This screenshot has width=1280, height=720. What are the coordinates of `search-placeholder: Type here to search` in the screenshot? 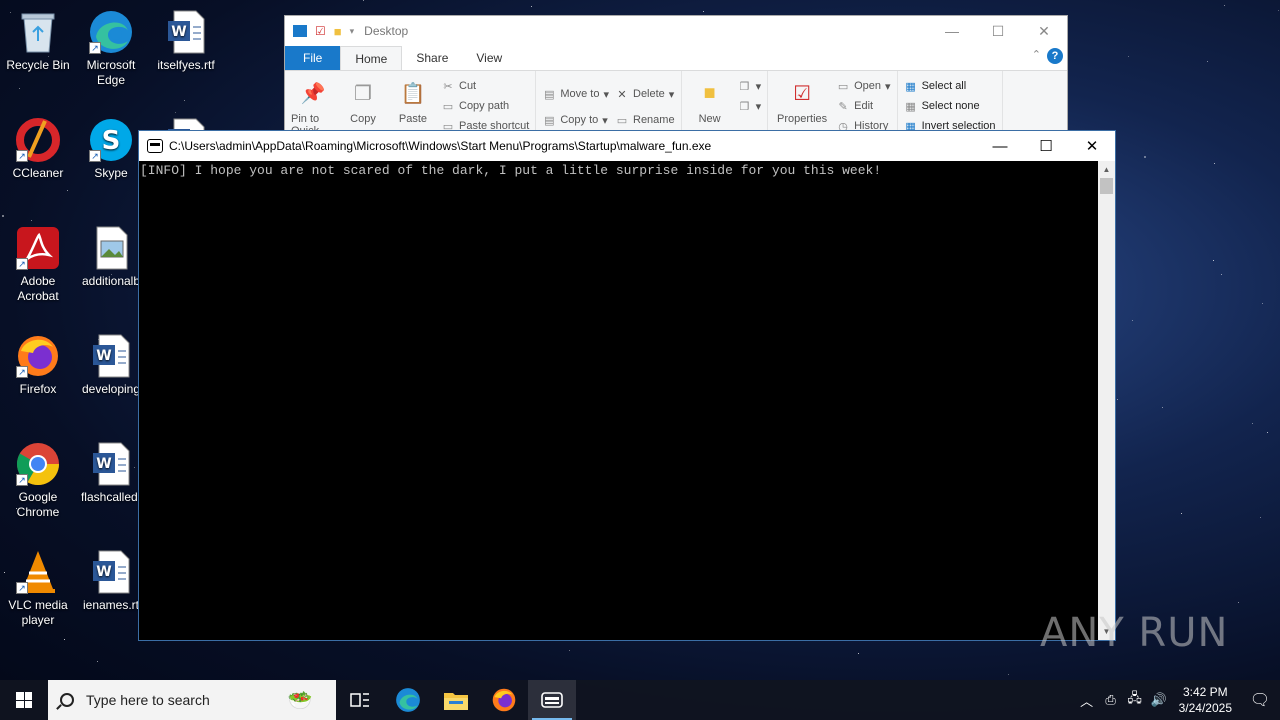 It's located at (148, 700).